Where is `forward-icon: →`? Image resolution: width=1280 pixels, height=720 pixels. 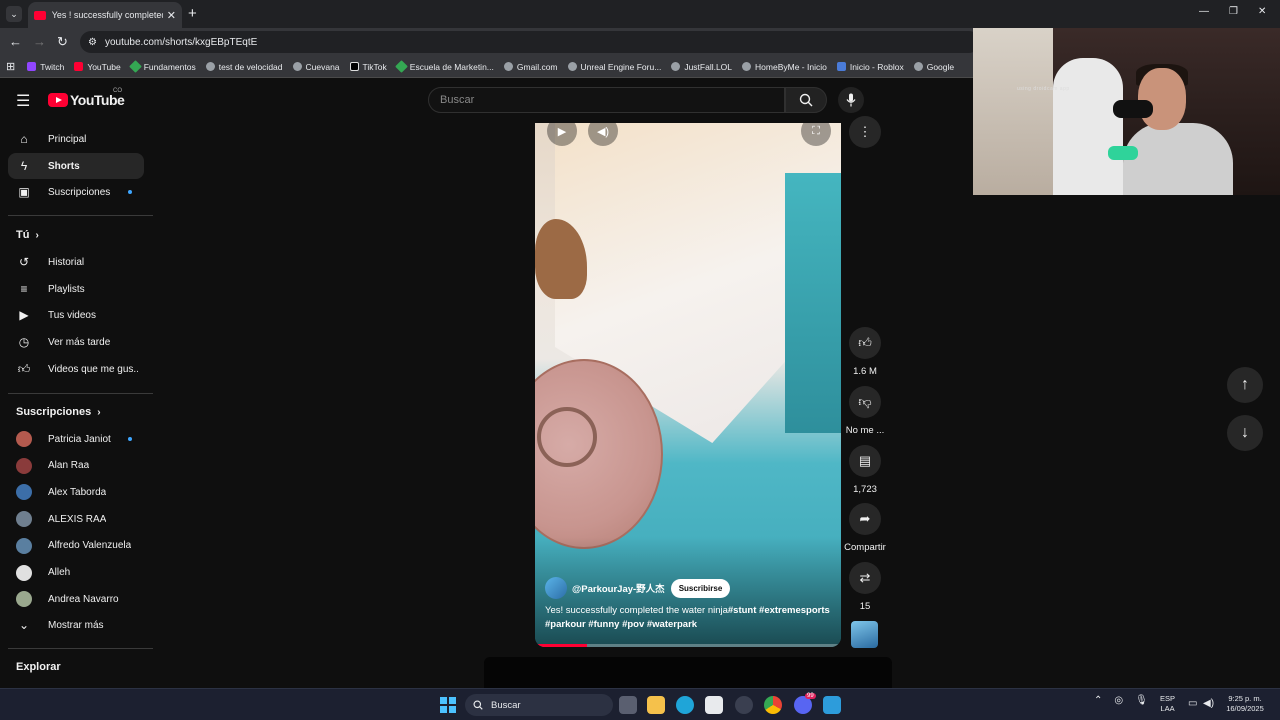
forward-icon: → is located at coordinates (39, 41).